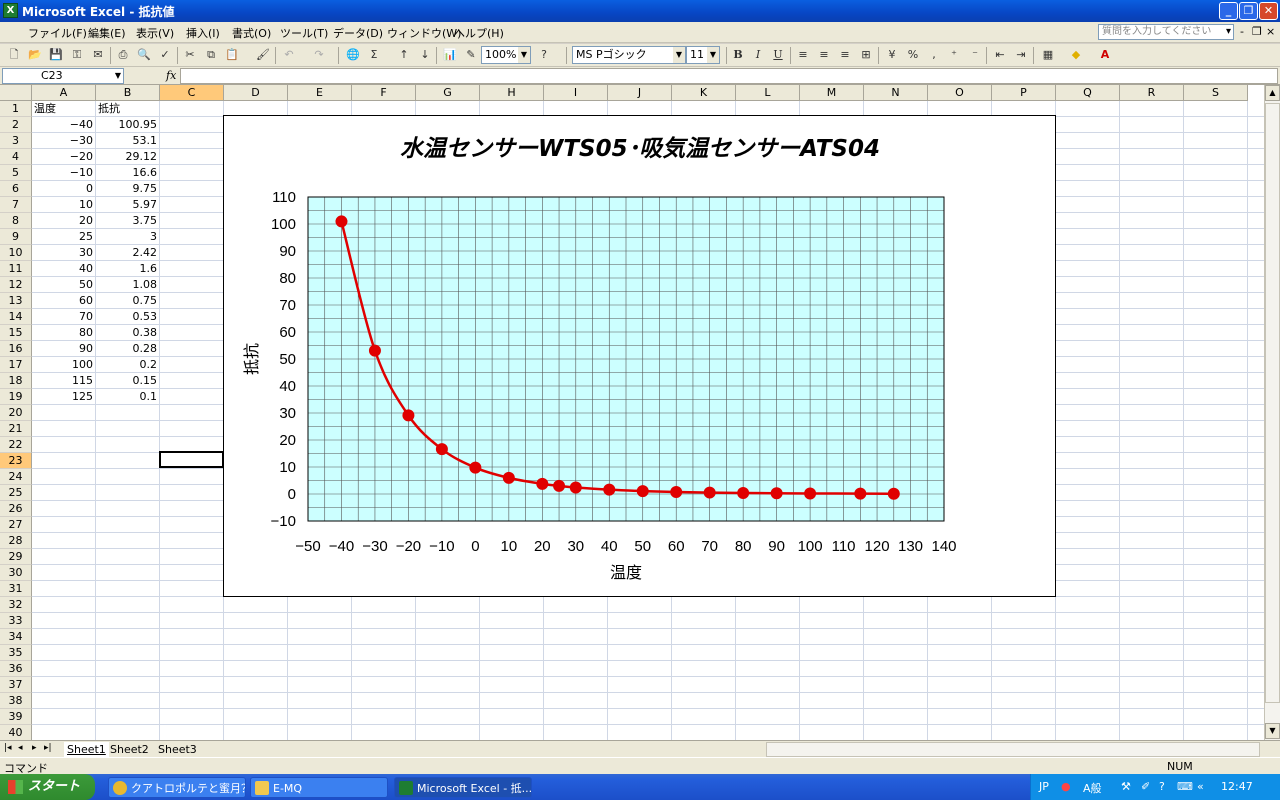 The width and height of the screenshot is (1280, 800). What do you see at coordinates (128, 157) in the screenshot?
I see `cell-b4: 29.12` at bounding box center [128, 157].